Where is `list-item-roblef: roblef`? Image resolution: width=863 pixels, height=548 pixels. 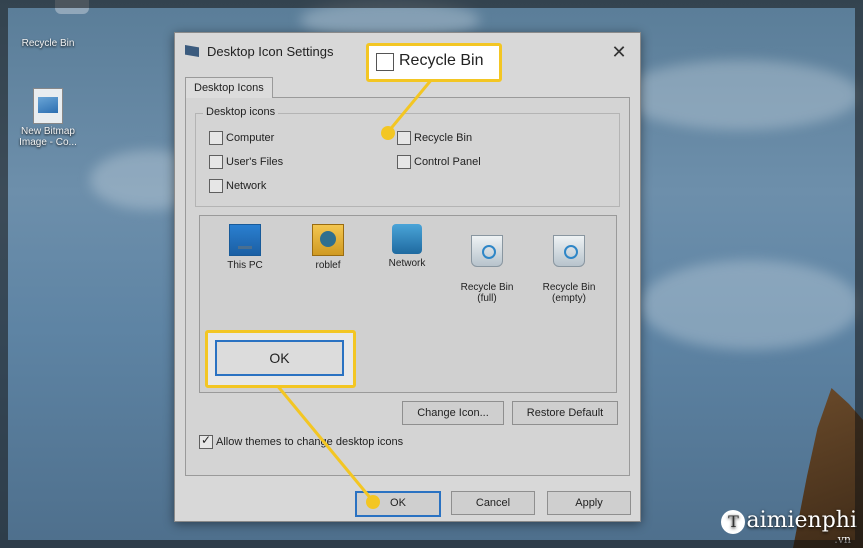
list-item-roblef: roblef is located at coordinates (328, 247).